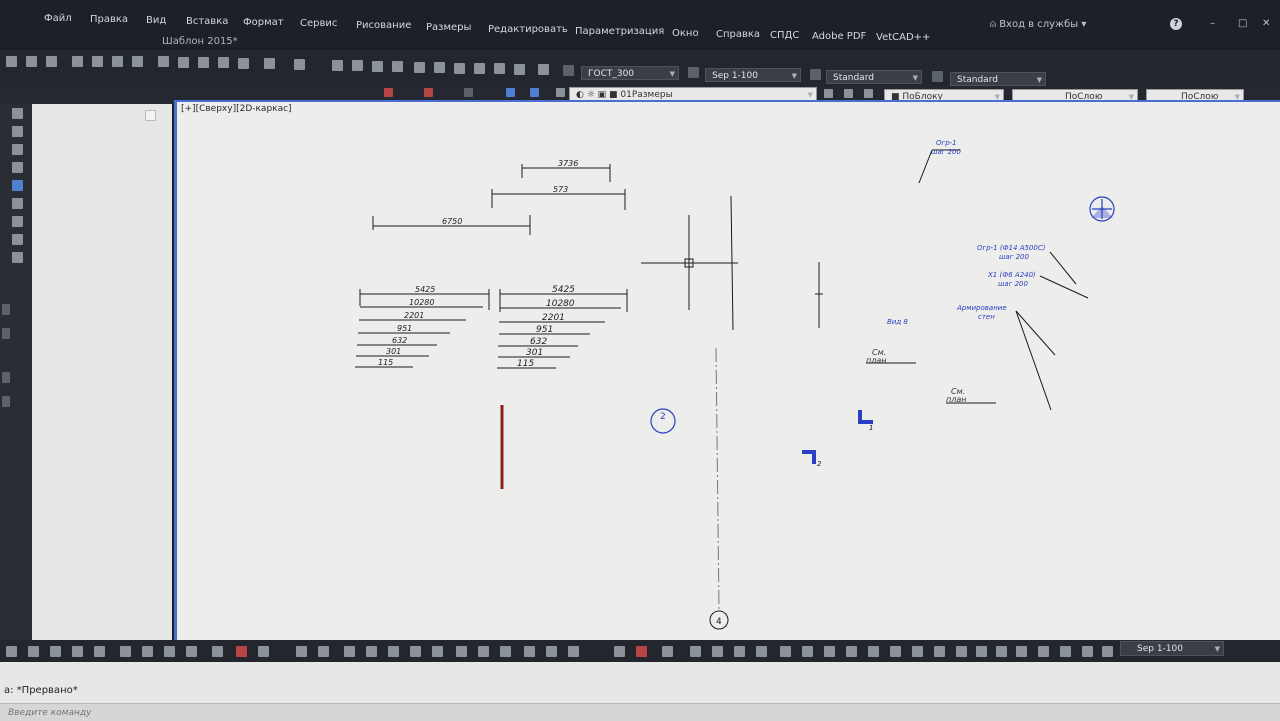 Image resolution: width=1280 pixels, height=721 pixels. I want to click on command-input, so click(308, 713).